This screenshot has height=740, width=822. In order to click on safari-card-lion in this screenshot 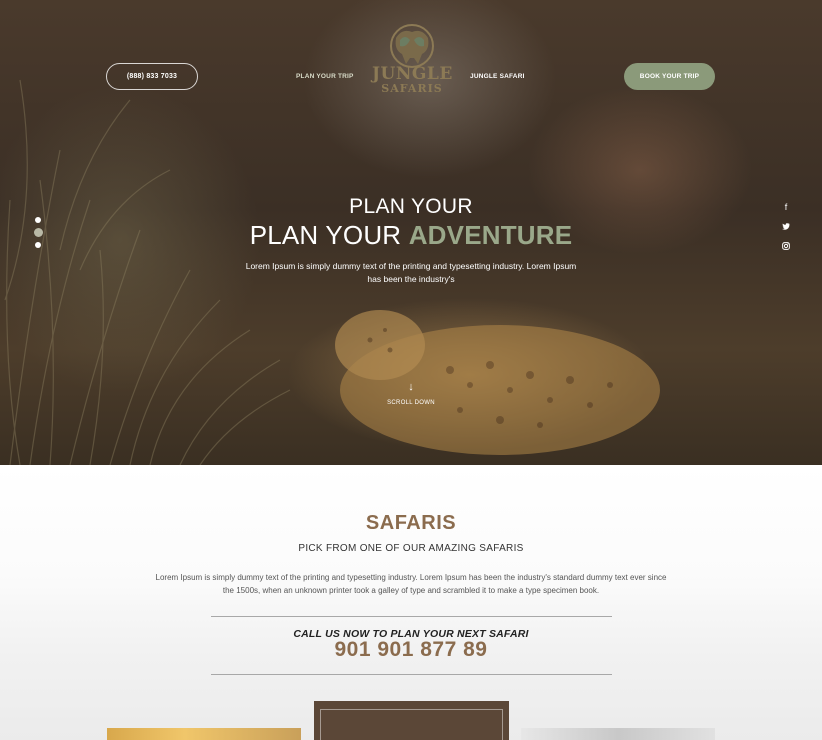, I will do `click(204, 734)`.